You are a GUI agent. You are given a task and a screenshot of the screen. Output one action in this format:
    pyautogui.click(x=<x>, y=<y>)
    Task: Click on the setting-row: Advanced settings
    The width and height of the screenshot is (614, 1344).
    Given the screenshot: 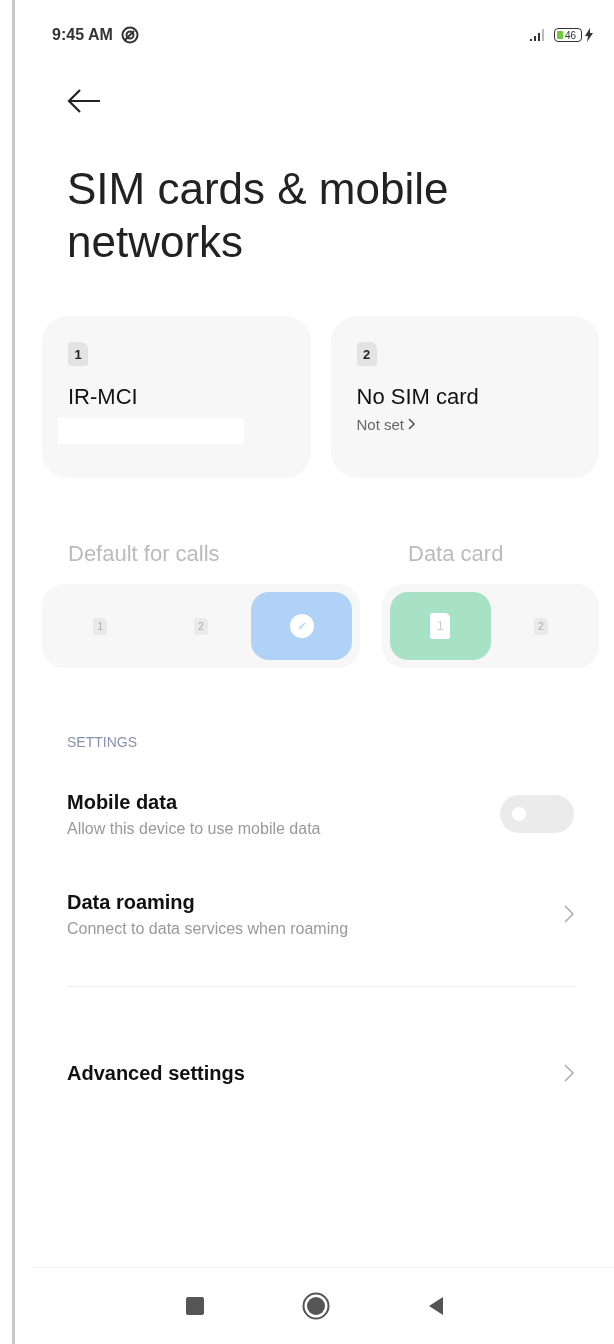 What is the action you would take?
    pyautogui.click(x=314, y=1073)
    